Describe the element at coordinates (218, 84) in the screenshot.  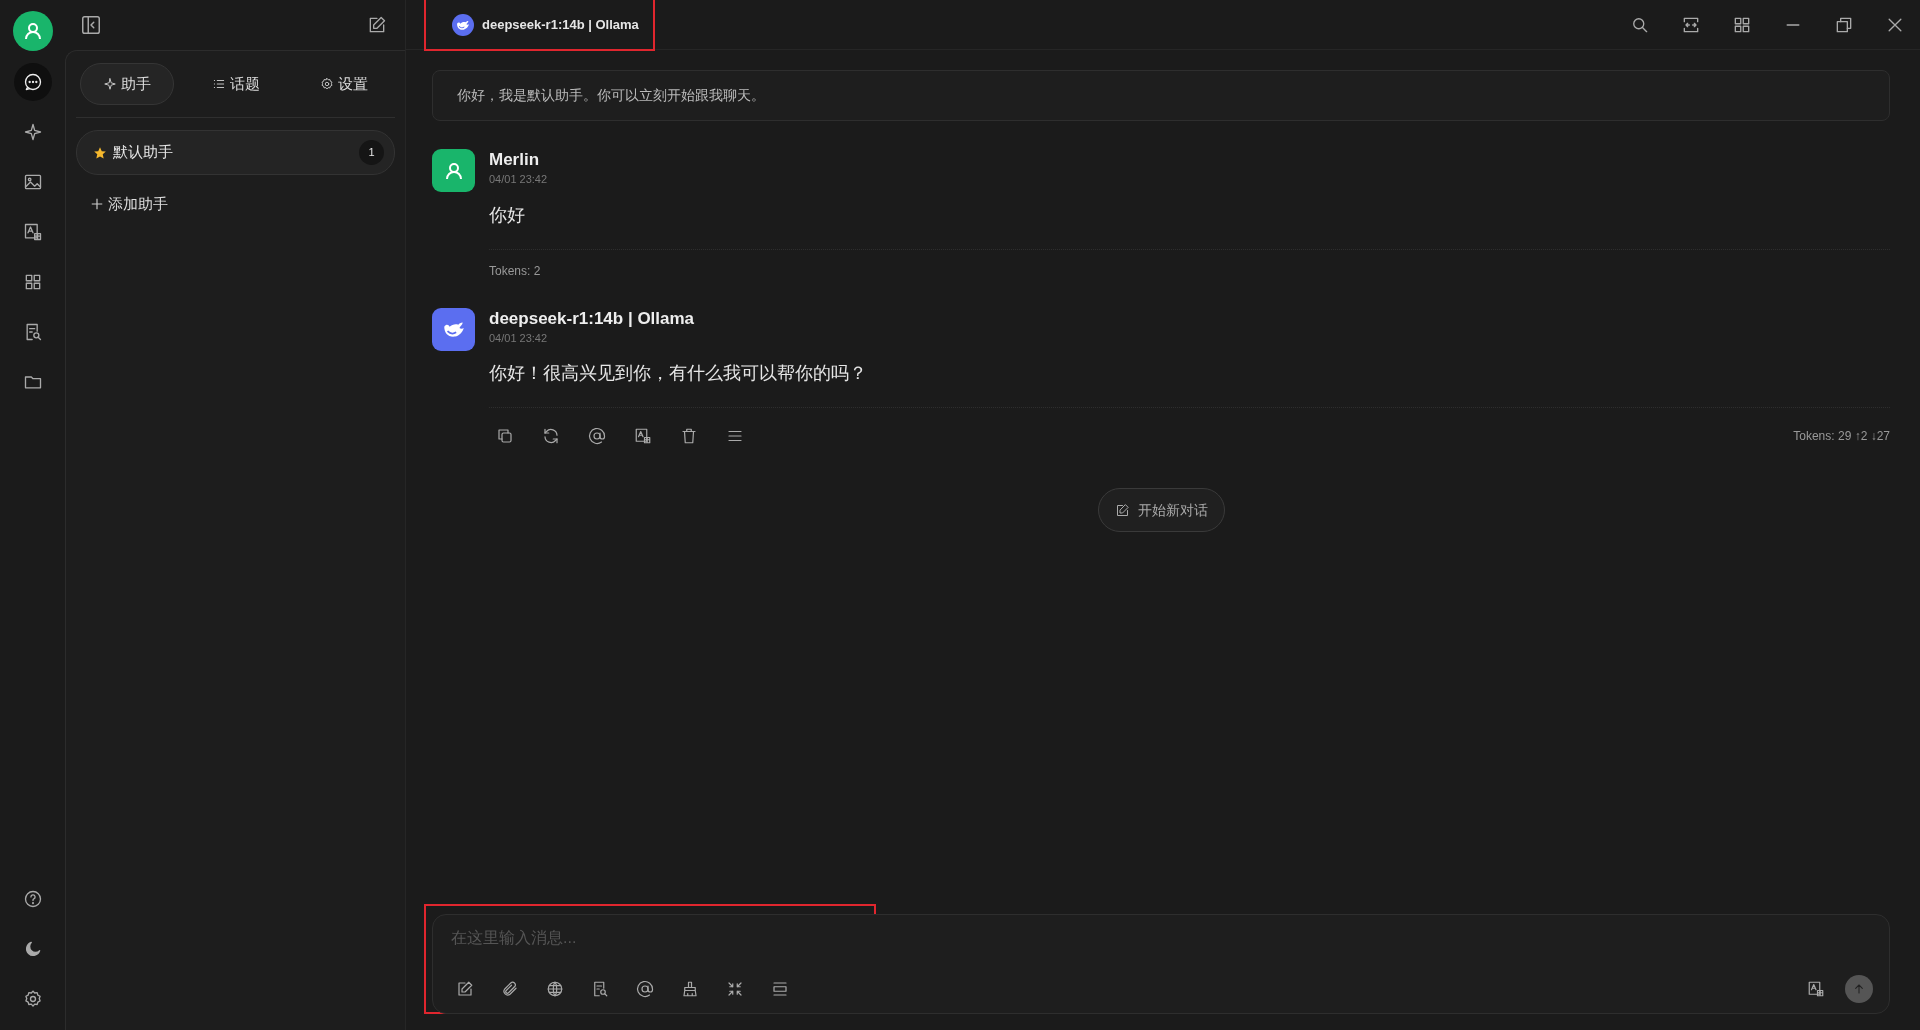
I see `list-icon` at that location.